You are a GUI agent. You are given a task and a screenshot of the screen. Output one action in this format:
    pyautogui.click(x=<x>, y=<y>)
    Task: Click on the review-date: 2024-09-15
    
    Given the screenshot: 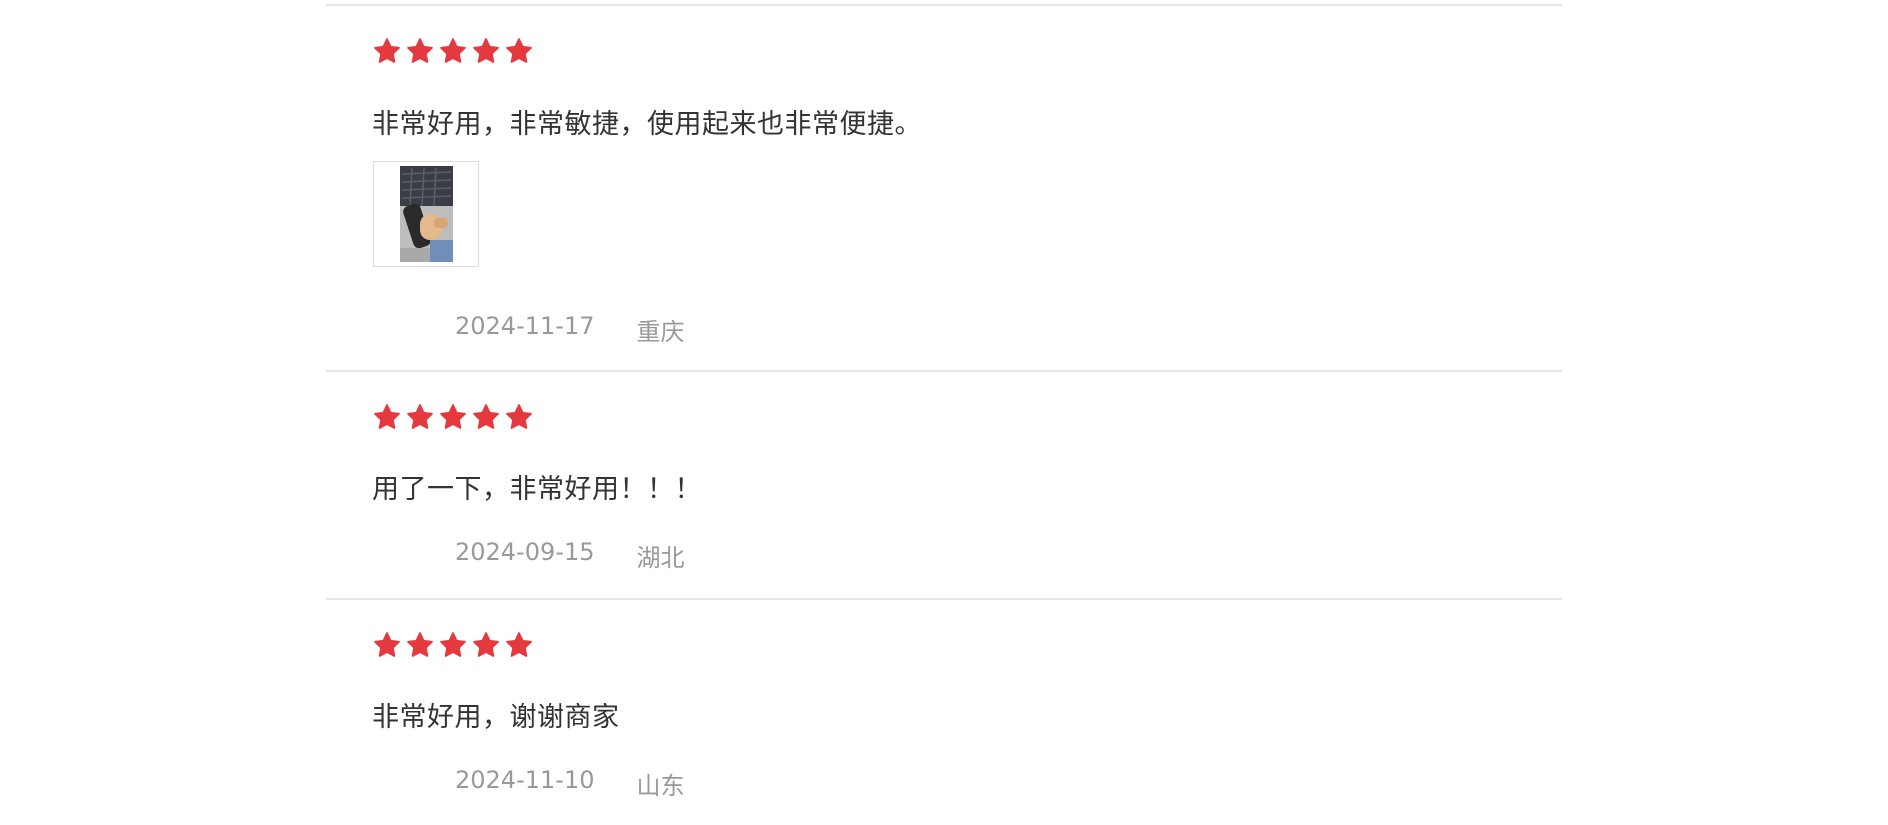 What is the action you would take?
    pyautogui.click(x=525, y=552)
    